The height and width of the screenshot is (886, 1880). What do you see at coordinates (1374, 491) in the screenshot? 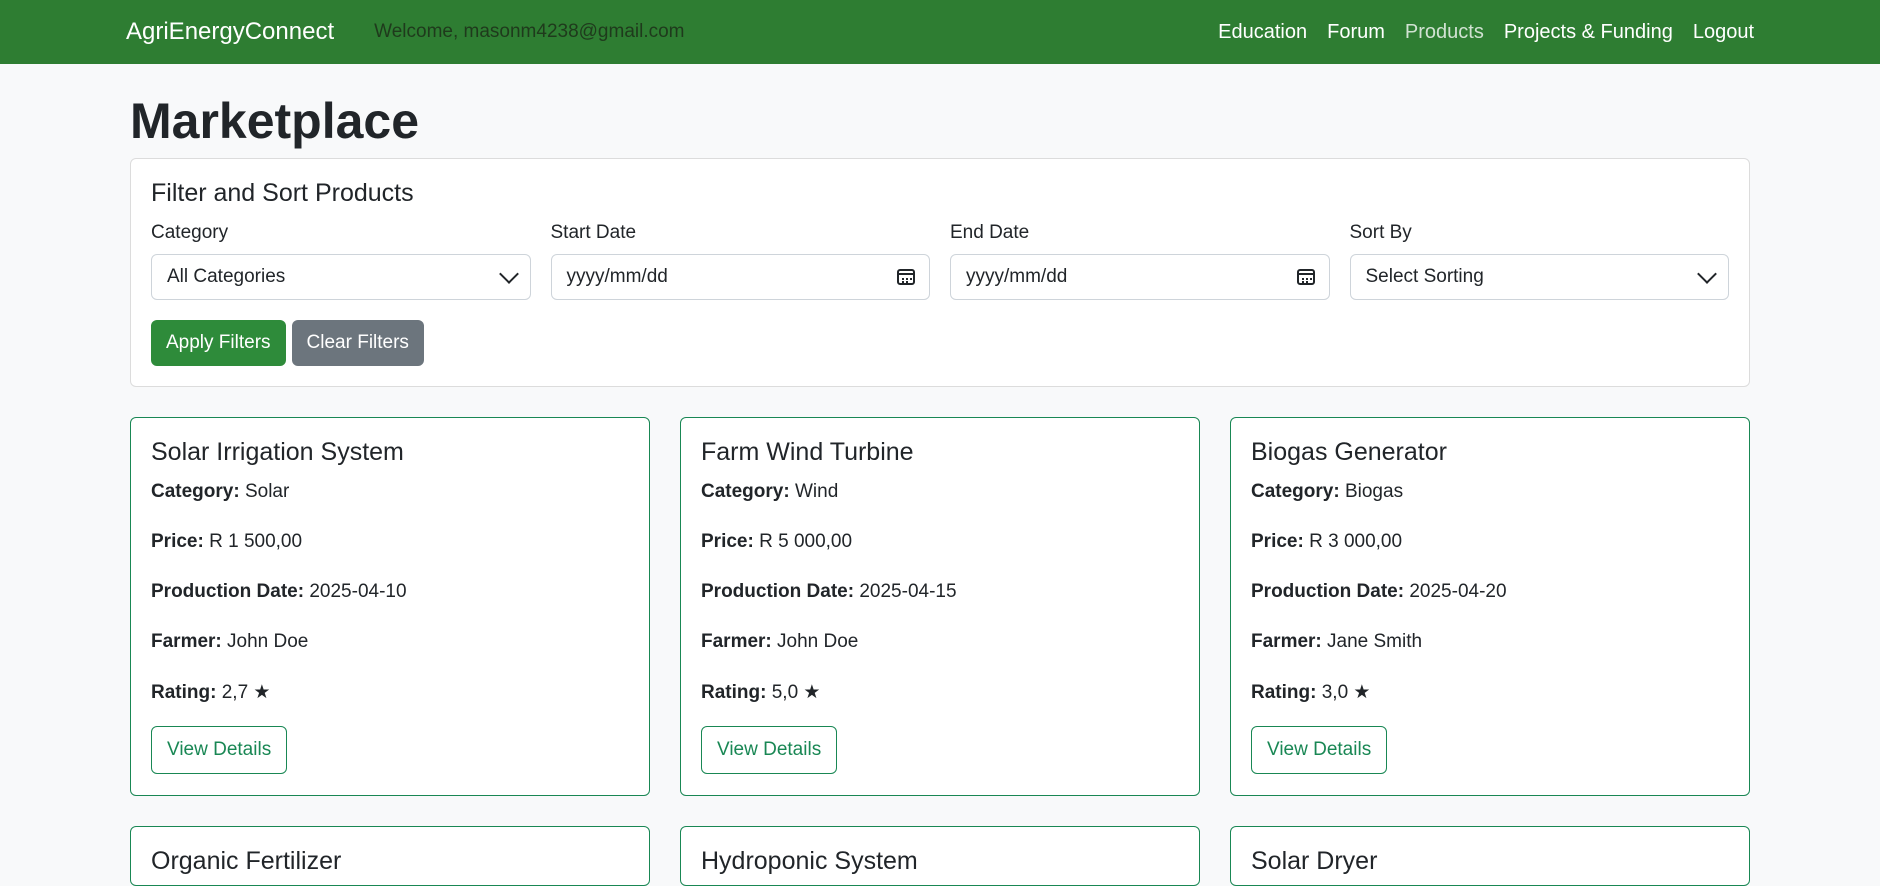
I see `field-value: Biogas` at bounding box center [1374, 491].